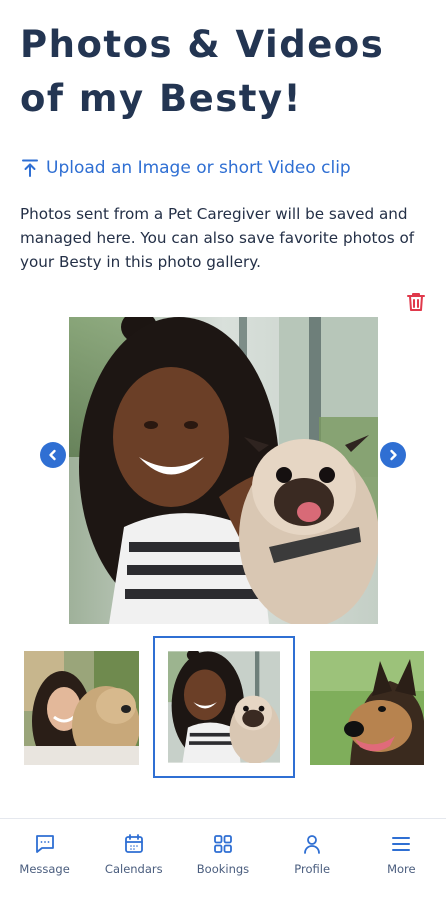 The image size is (446, 900). Describe the element at coordinates (225, 72) in the screenshot. I see `page-title: Photos & Videos of my Besty!` at that location.